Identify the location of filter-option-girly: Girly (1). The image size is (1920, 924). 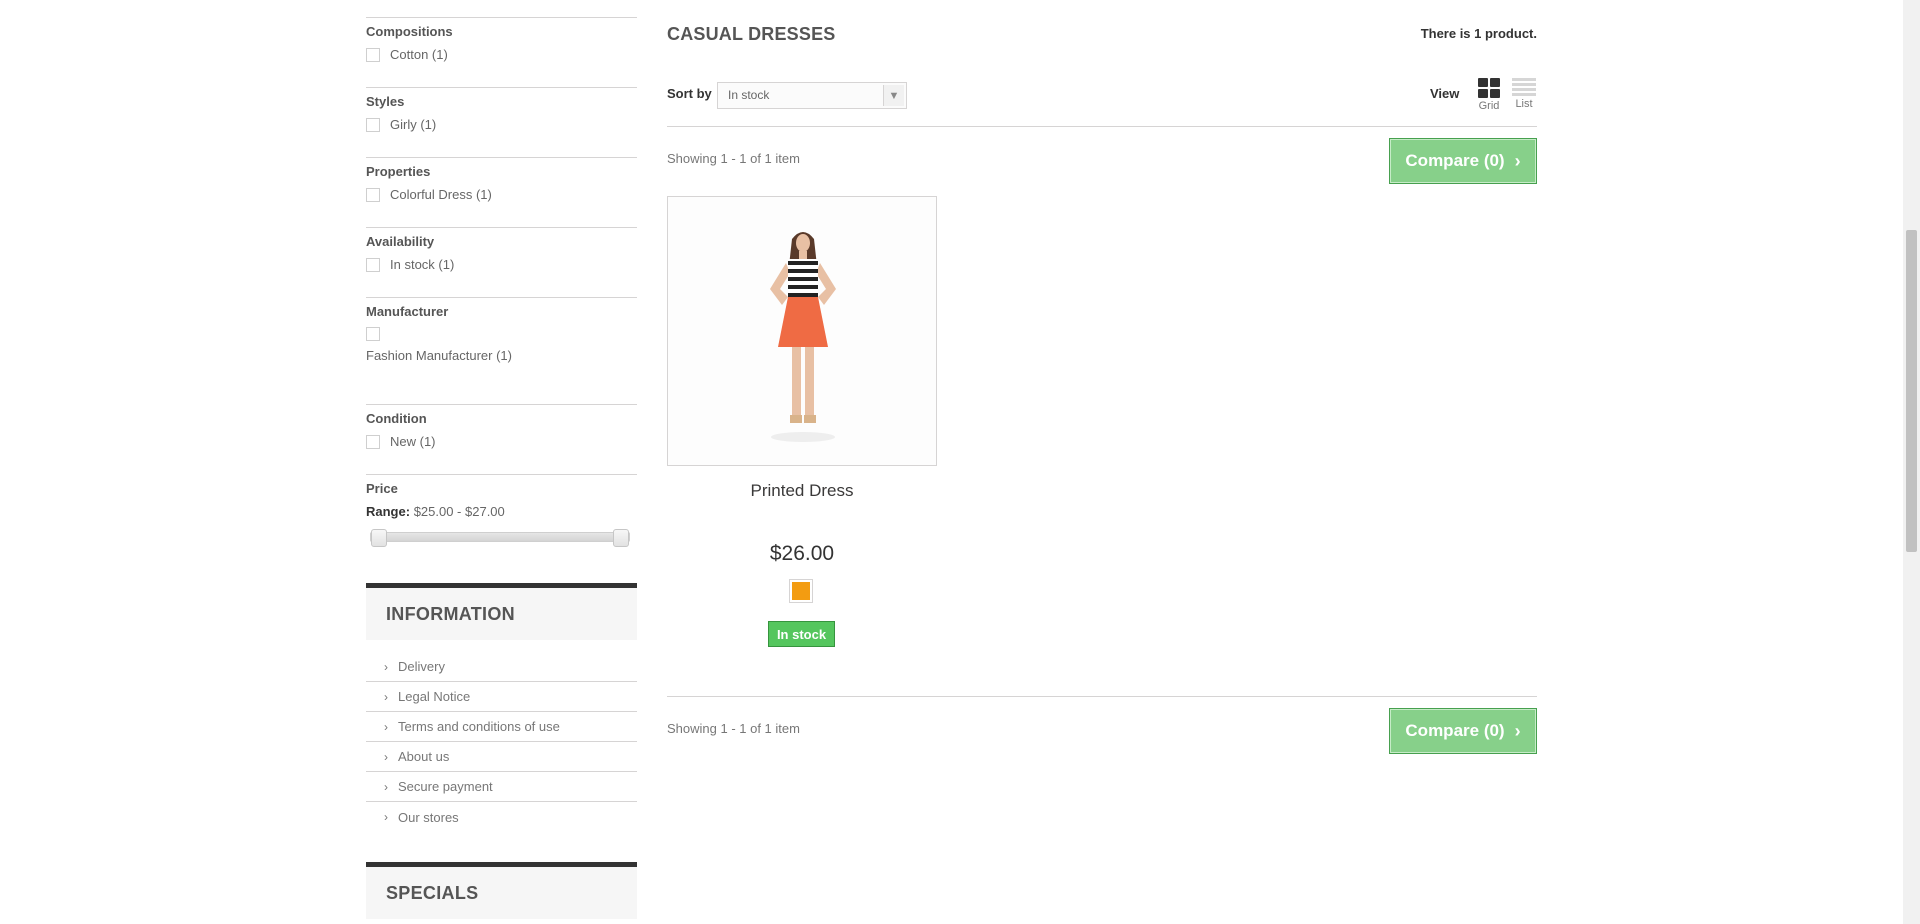
(501, 125).